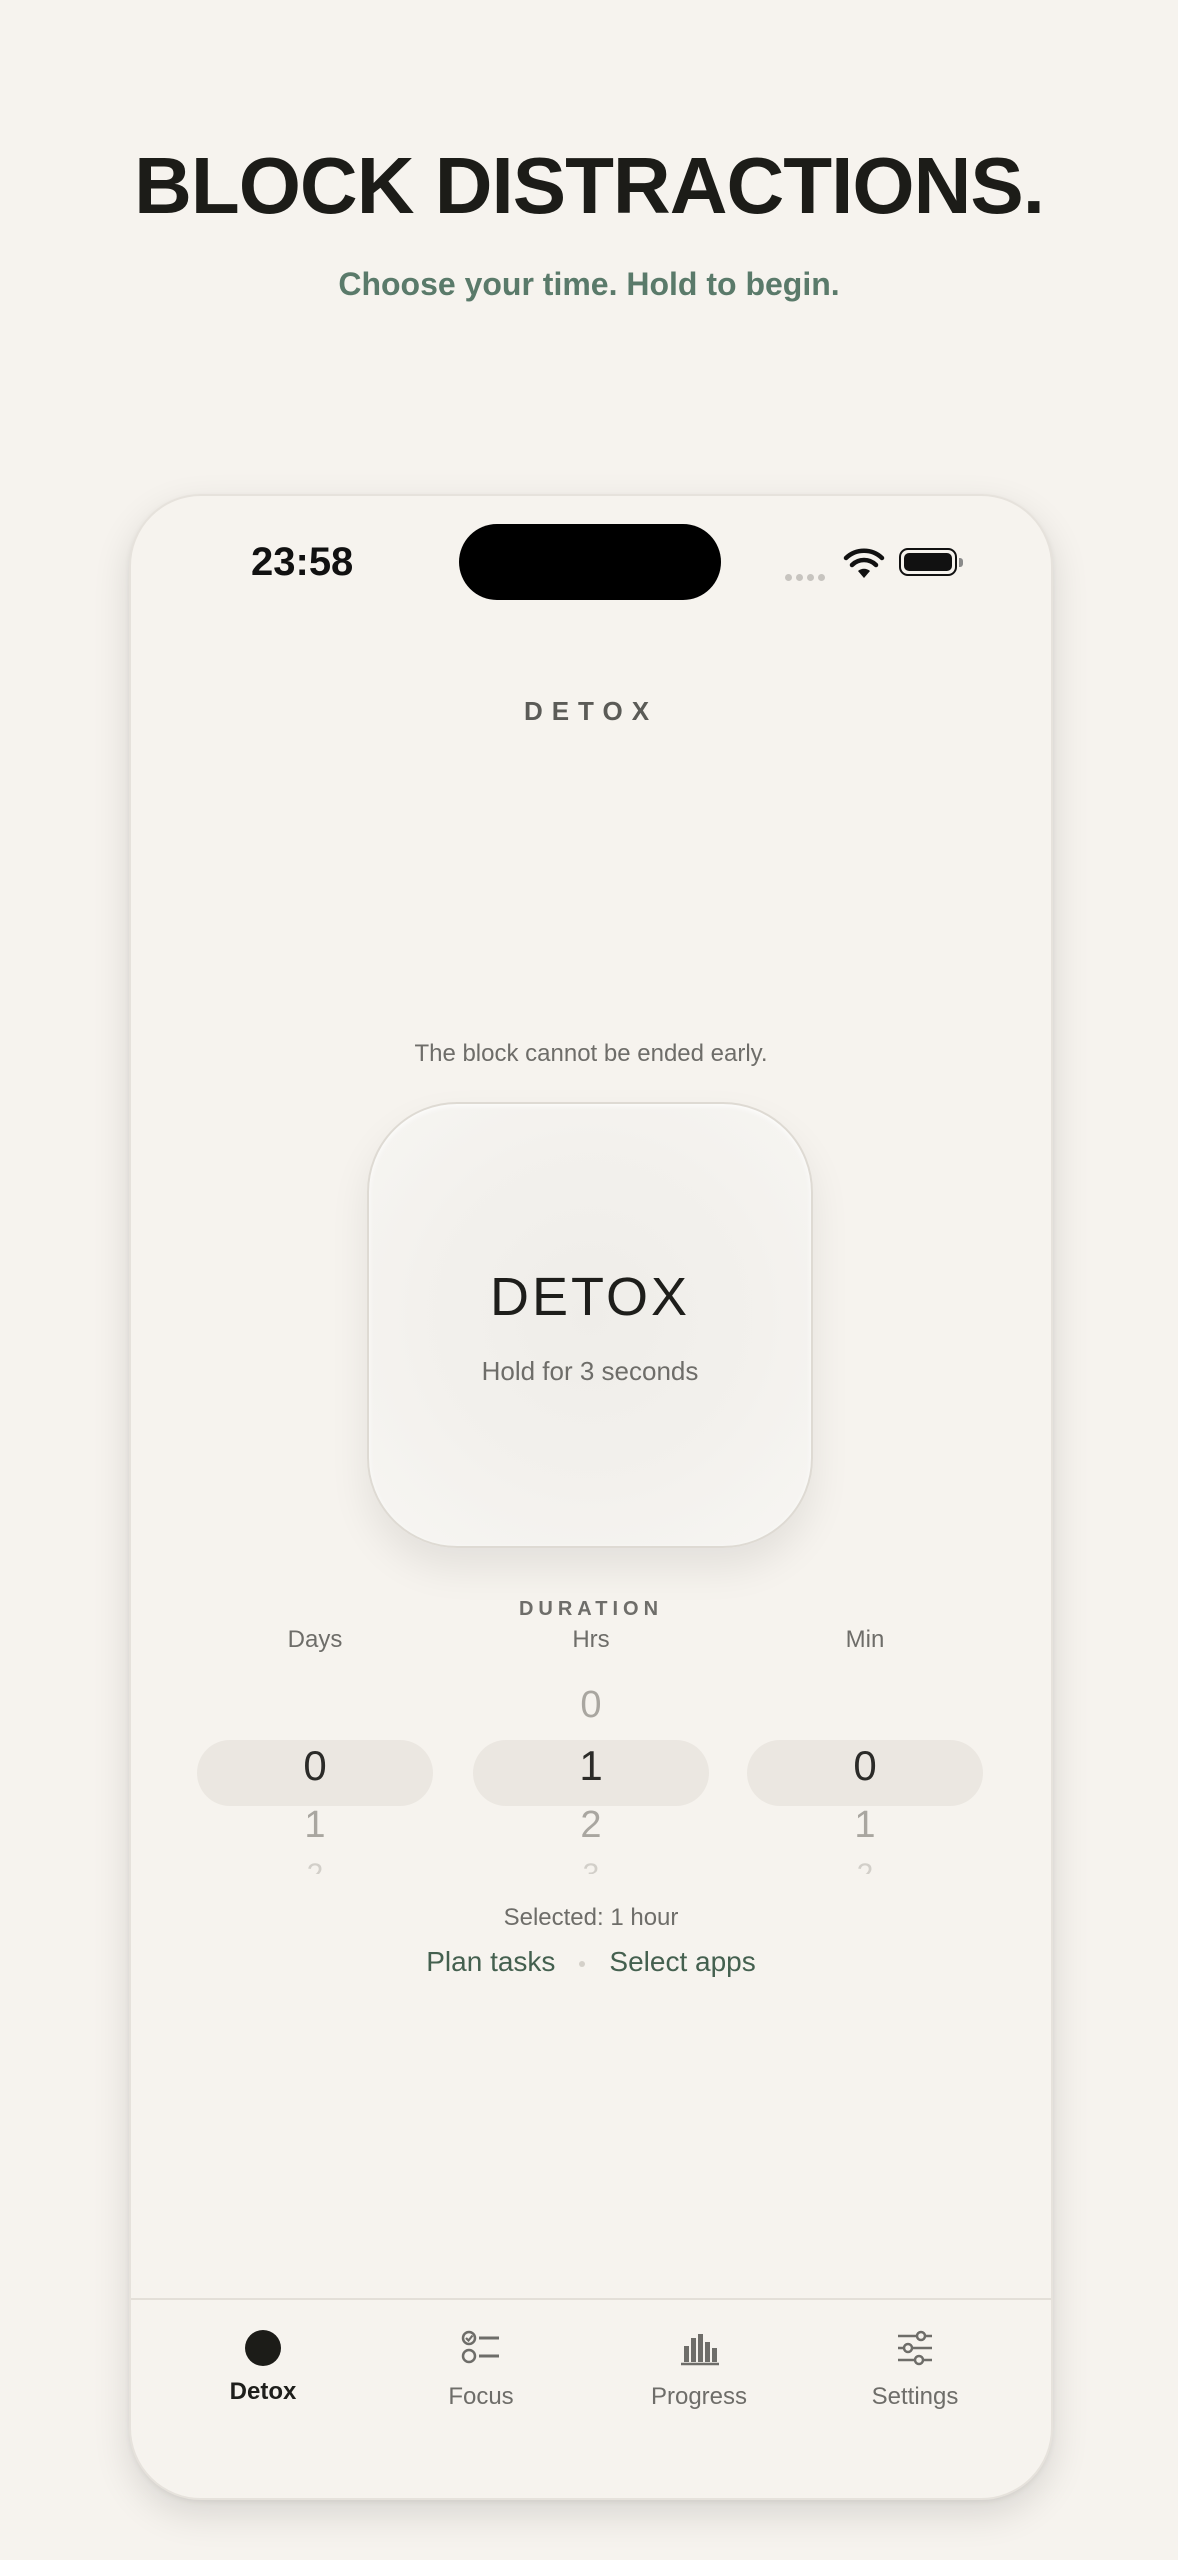 The image size is (1178, 2560). Describe the element at coordinates (590, 1371) in the screenshot. I see `hold-hint: Hold for 3 seconds` at that location.